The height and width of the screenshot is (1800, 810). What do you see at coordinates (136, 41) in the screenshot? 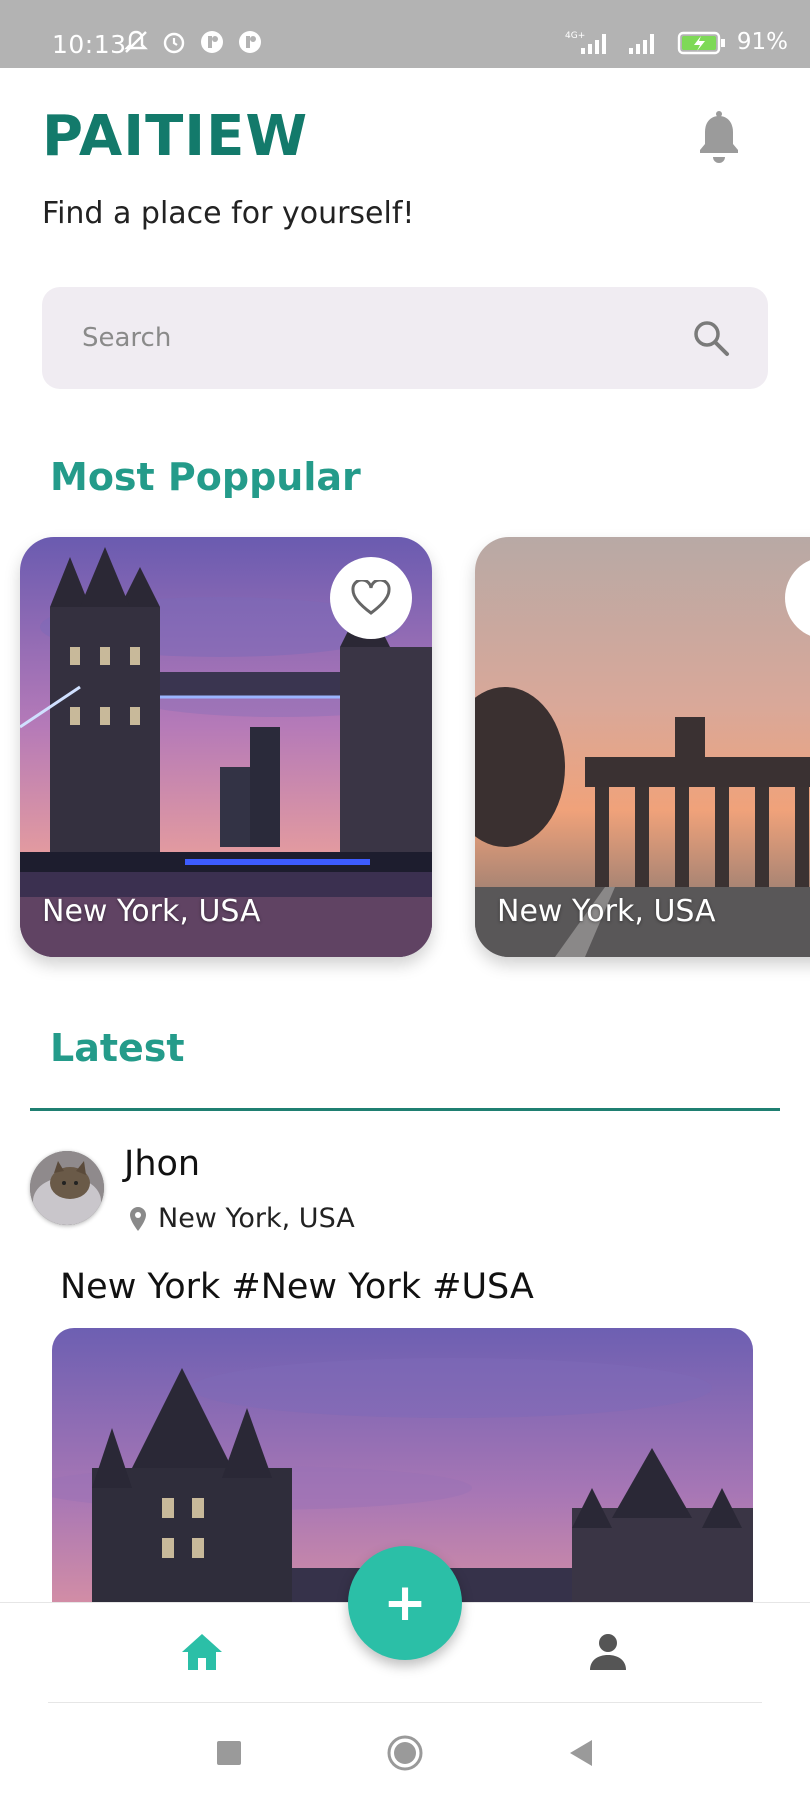
I see `muted-bell-icon` at bounding box center [136, 41].